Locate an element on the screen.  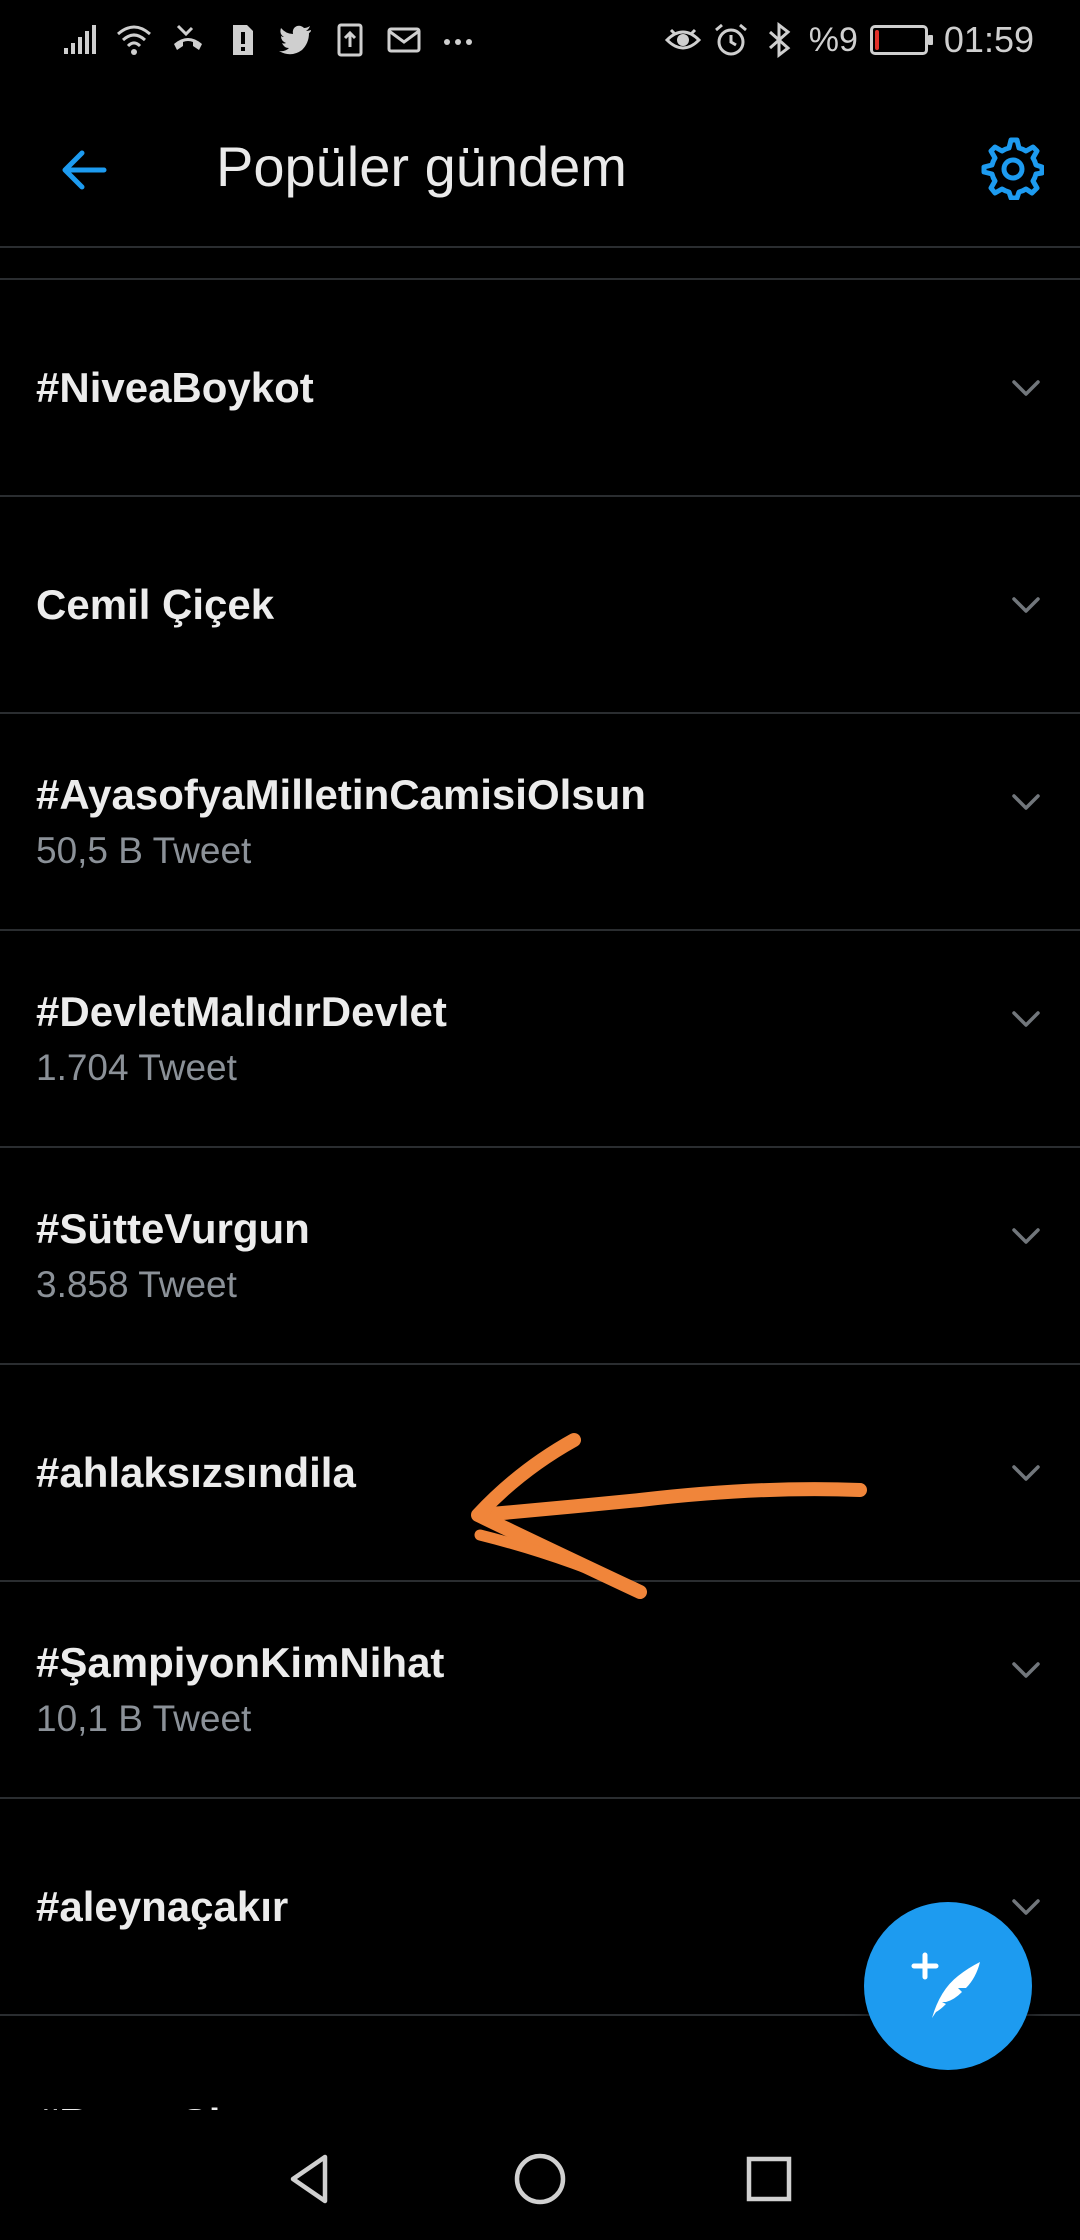
trend-name: #NiveaBoykot is located at coordinates (175, 387).